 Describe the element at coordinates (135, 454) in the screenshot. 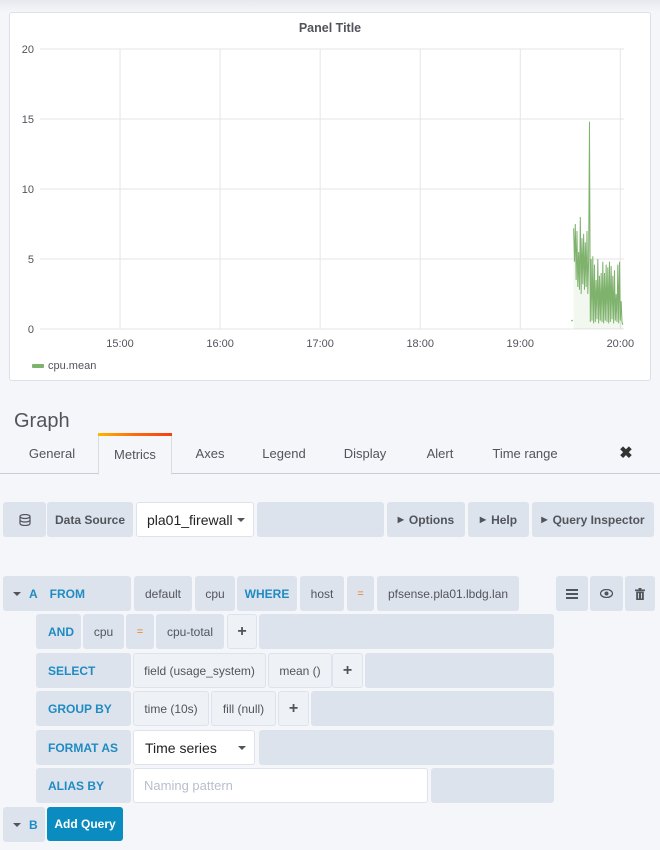

I see `tab-metrics: Metrics` at that location.